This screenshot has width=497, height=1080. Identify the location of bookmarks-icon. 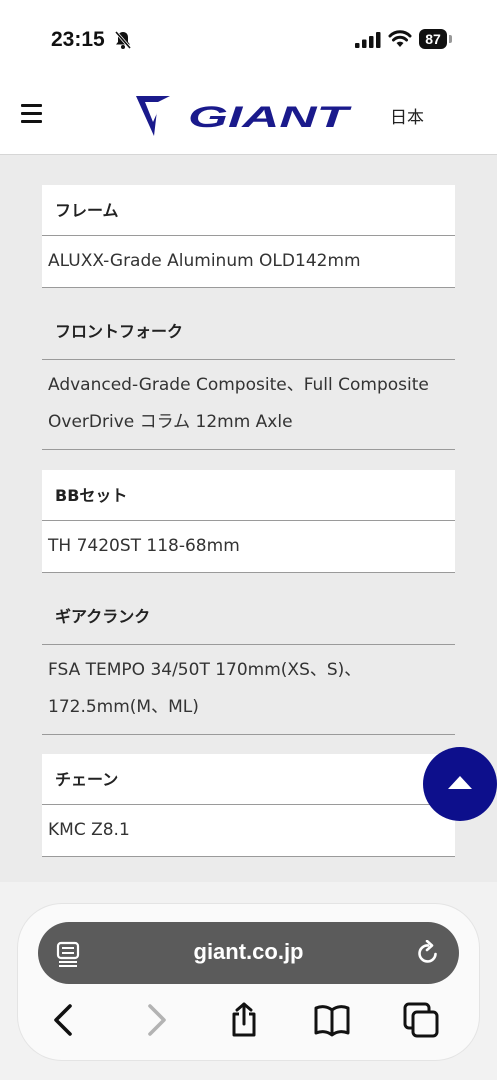
(332, 1020).